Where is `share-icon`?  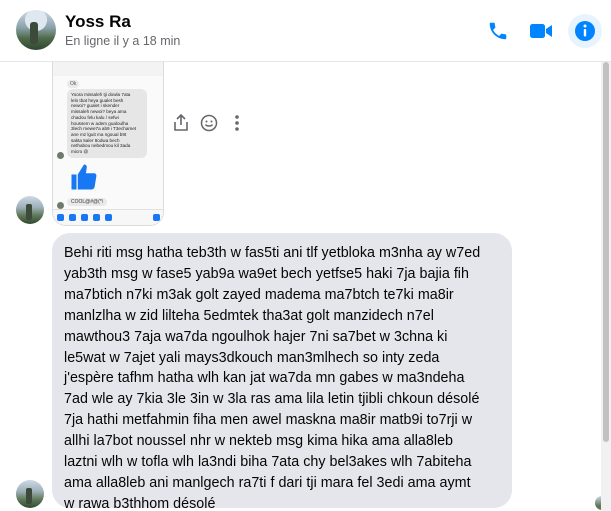 share-icon is located at coordinates (181, 123).